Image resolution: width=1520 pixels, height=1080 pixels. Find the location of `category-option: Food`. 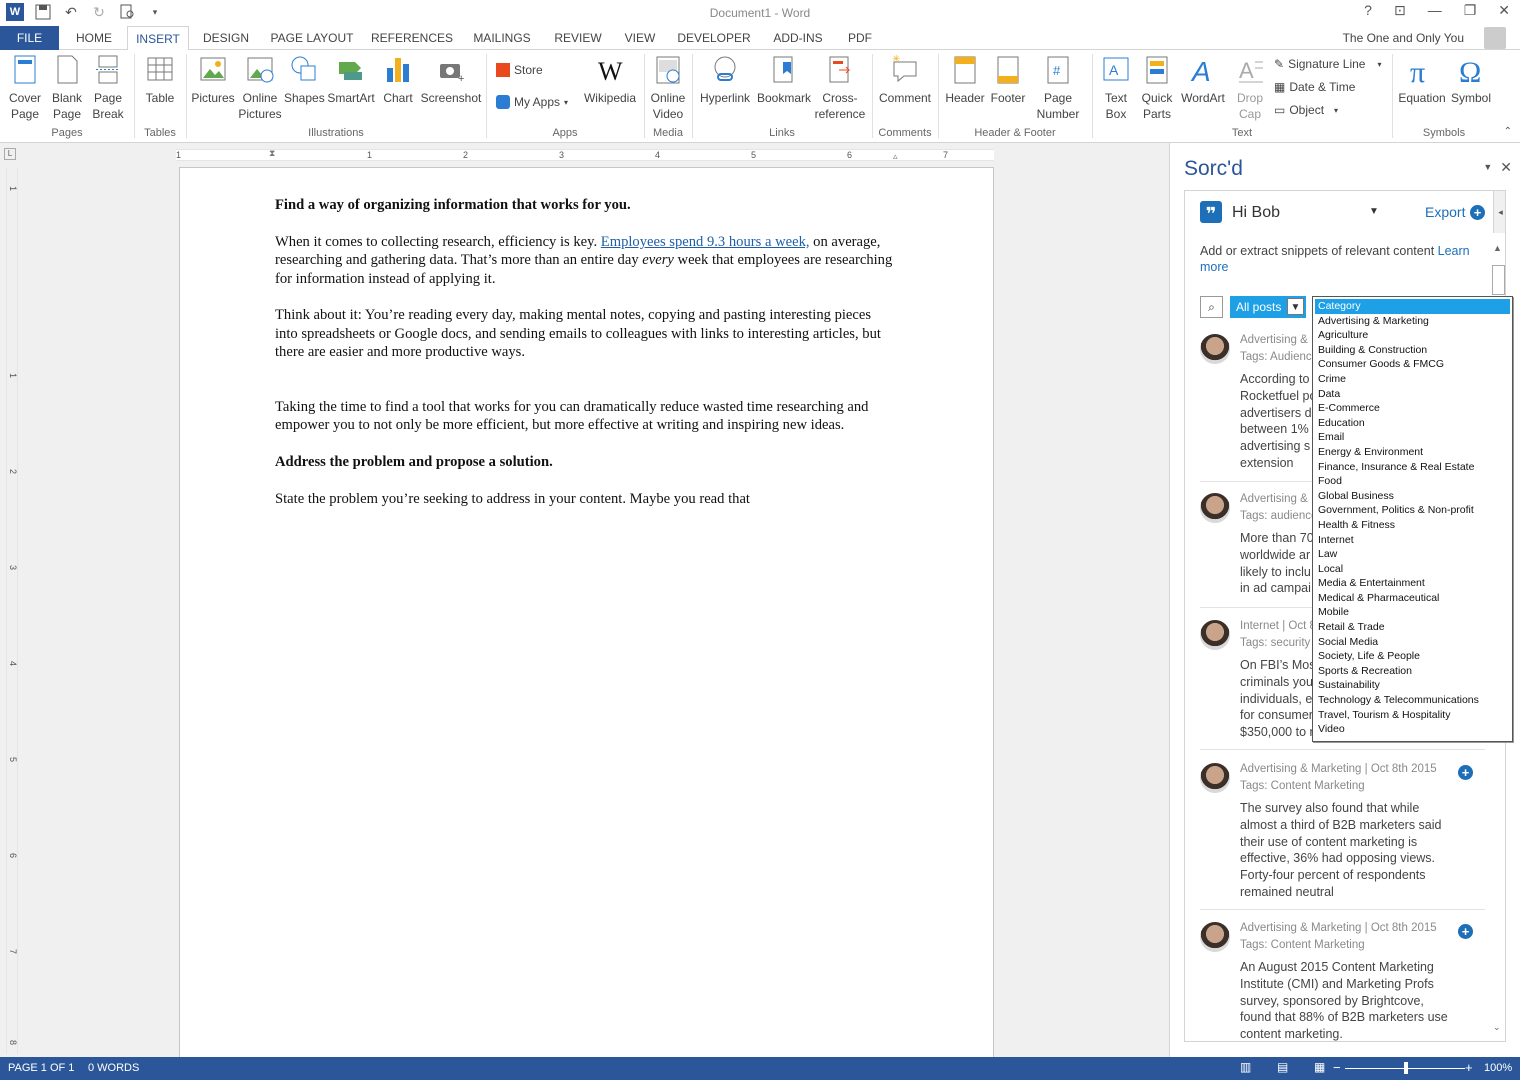

category-option: Food is located at coordinates (1412, 481).